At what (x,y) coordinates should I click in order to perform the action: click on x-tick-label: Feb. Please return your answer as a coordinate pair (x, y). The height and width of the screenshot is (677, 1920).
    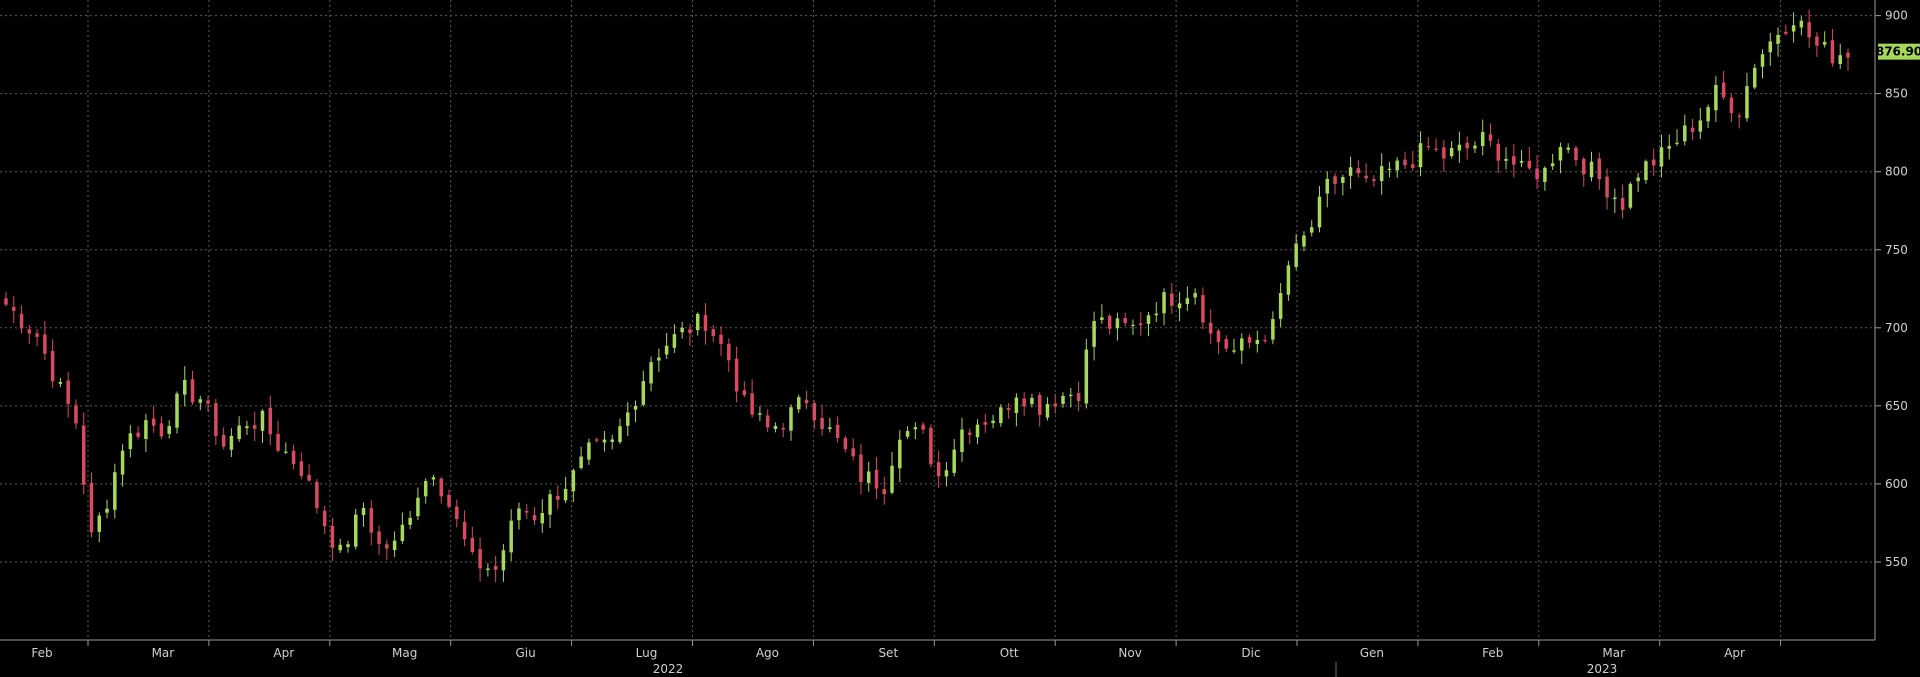
    Looking at the image, I should click on (1492, 653).